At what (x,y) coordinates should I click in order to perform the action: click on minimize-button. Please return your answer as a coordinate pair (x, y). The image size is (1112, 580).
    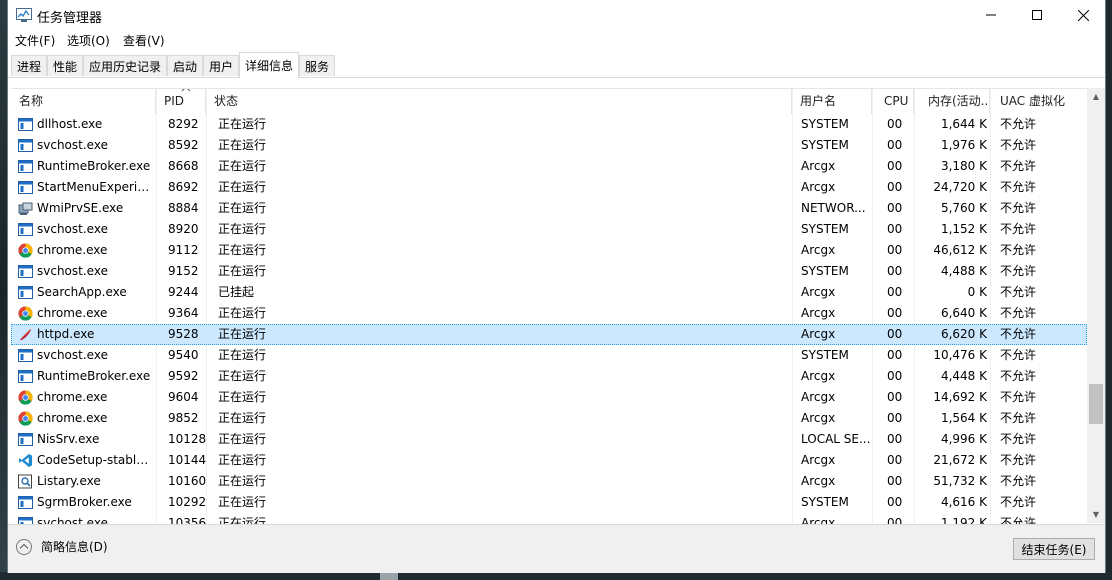
    Looking at the image, I should click on (991, 15).